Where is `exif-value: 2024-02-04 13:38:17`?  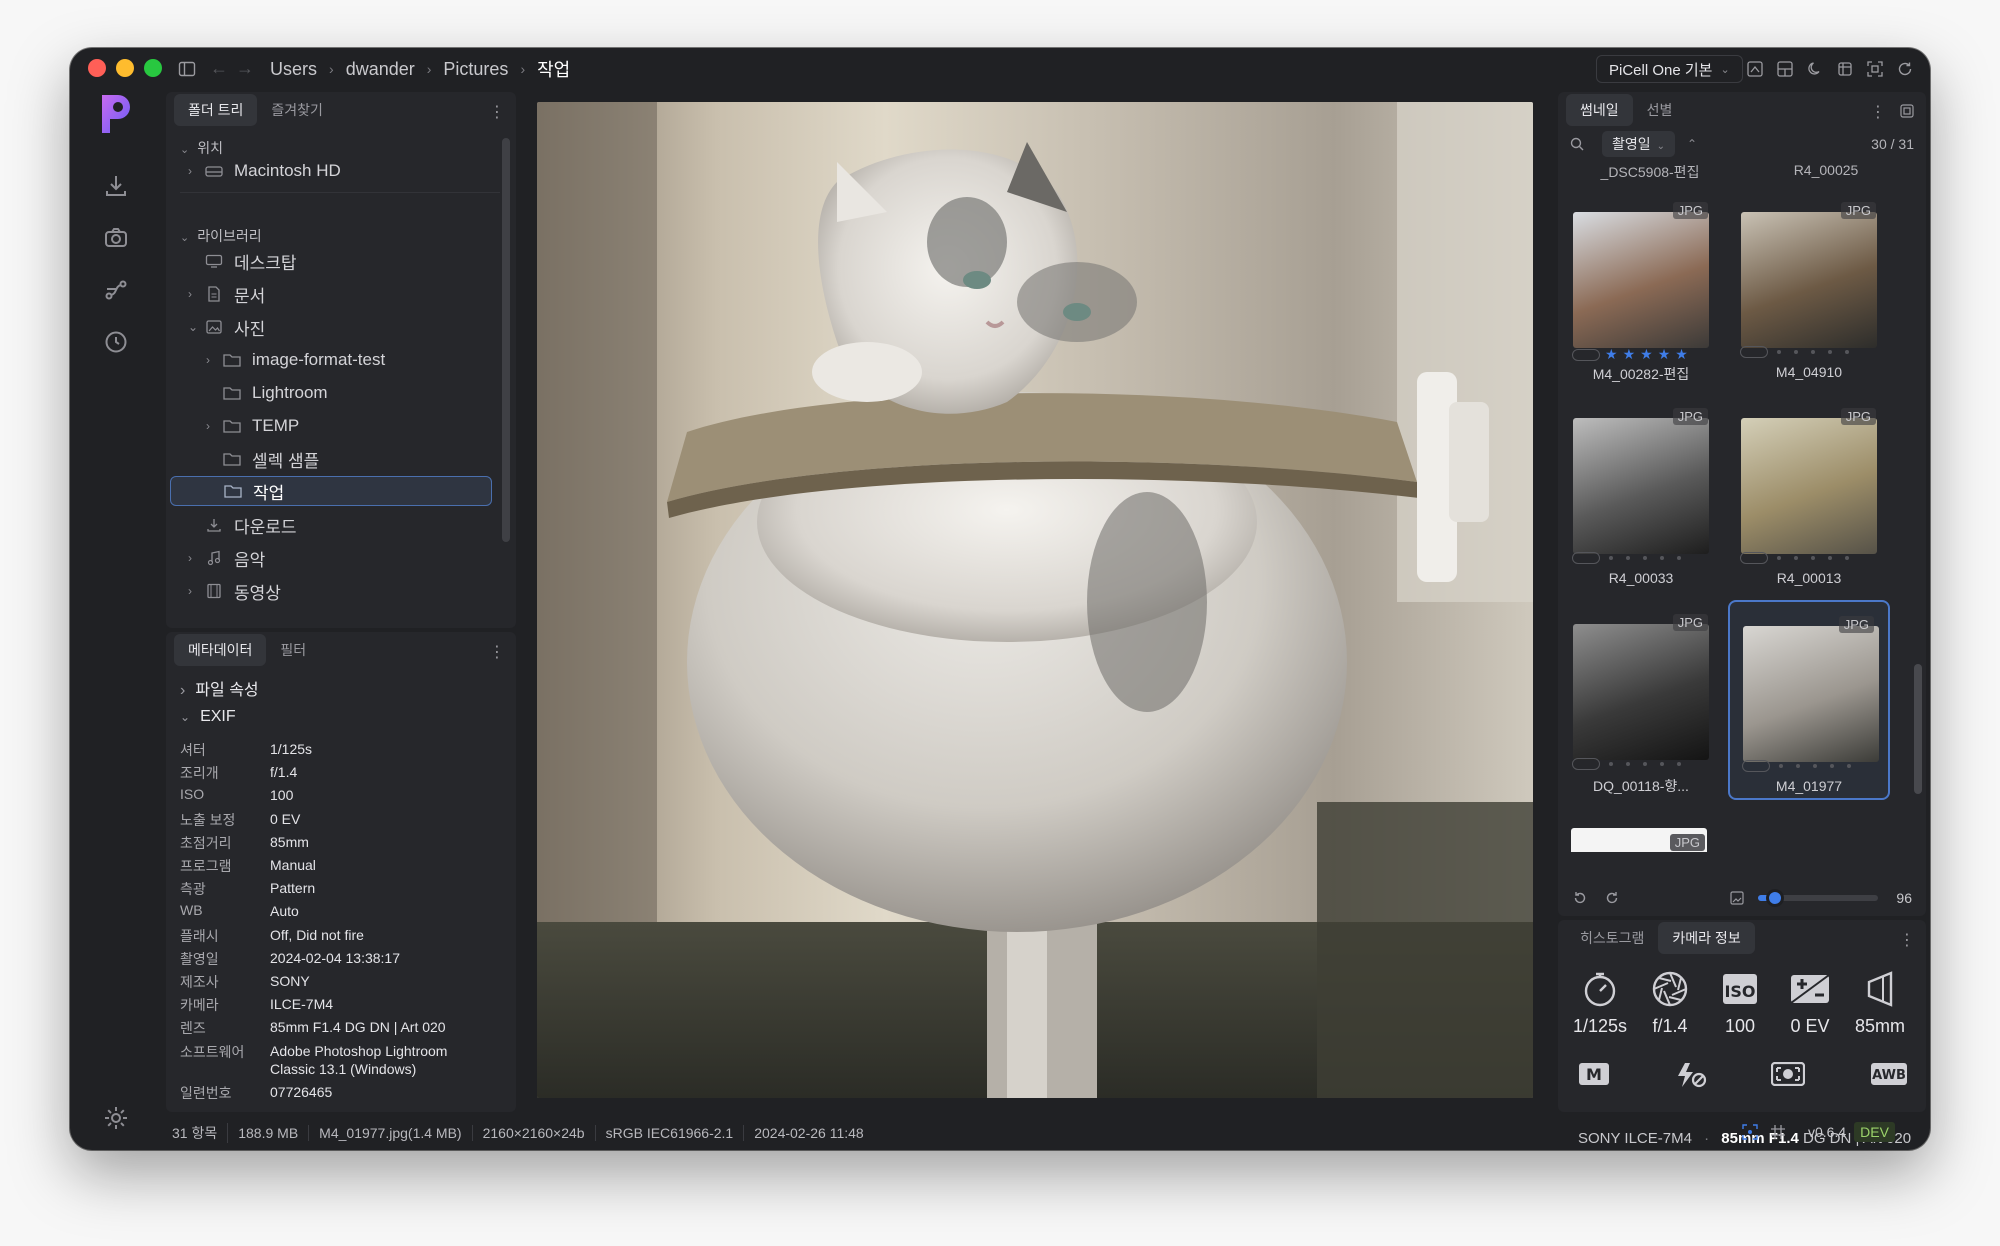
exif-value: 2024-02-04 13:38:17 is located at coordinates (375, 959).